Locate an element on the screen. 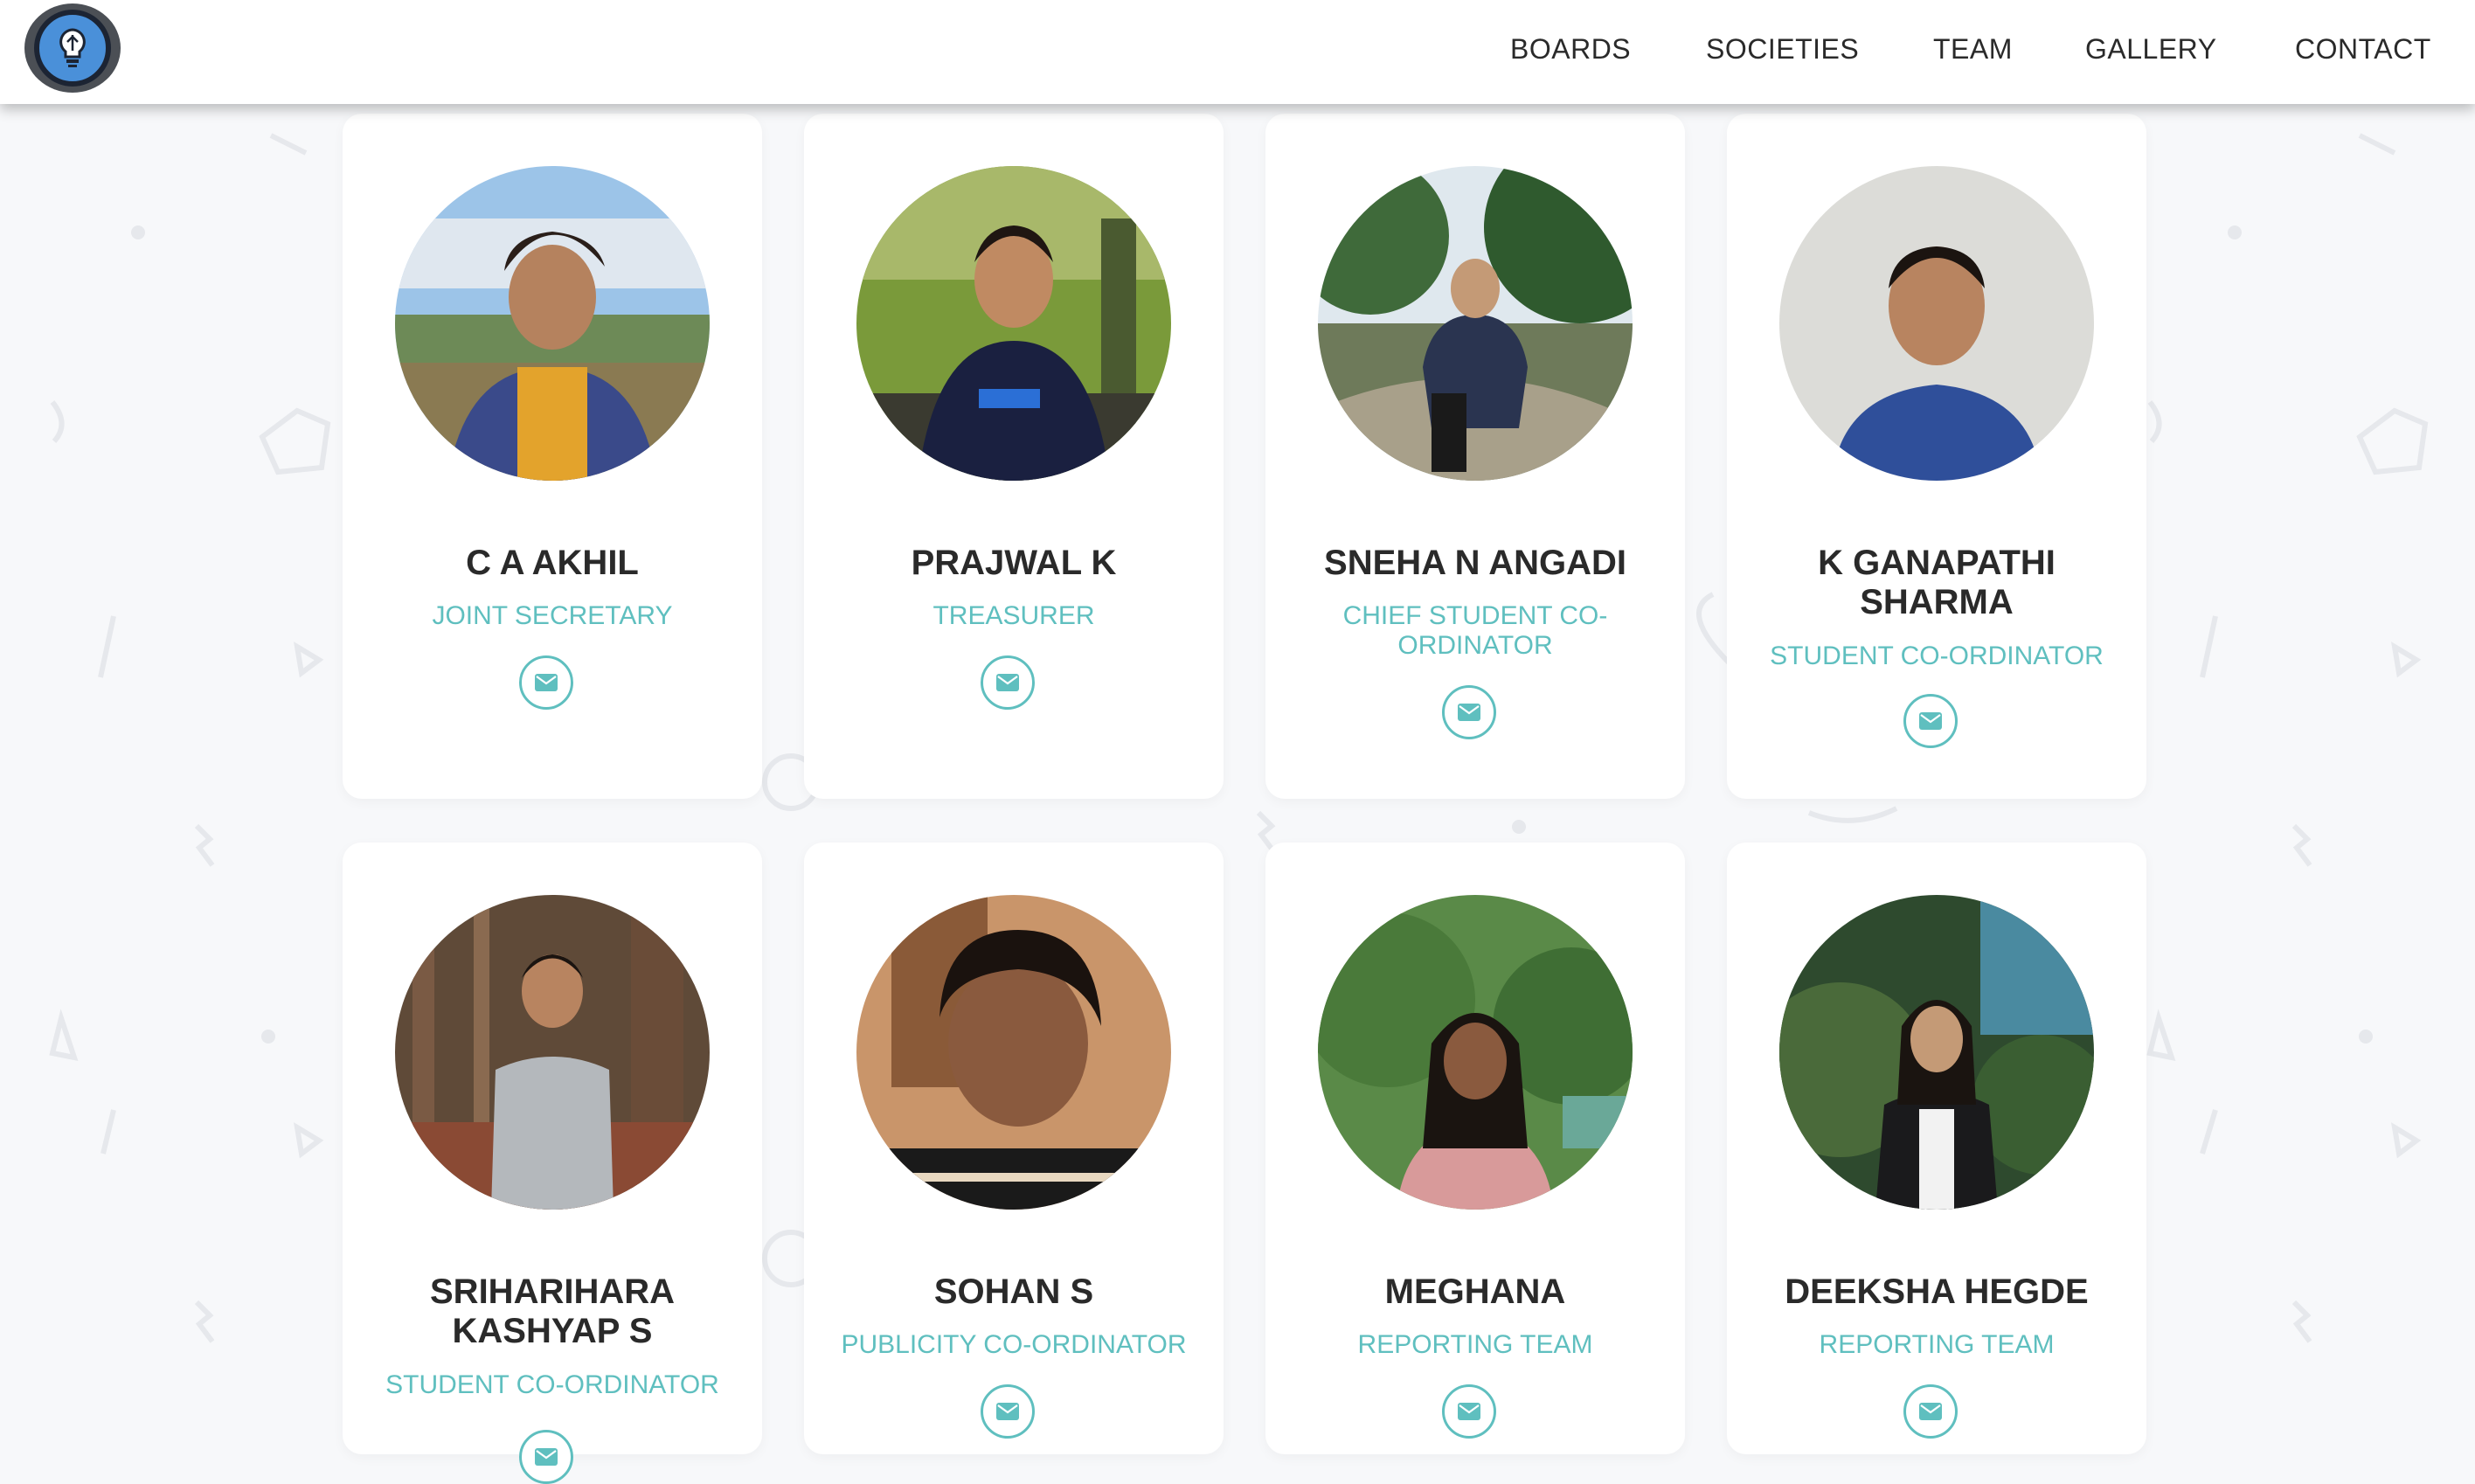 This screenshot has width=2475, height=1484. member-card: DEEKSHA HEGDE REPORTING TEAM is located at coordinates (1936, 1148).